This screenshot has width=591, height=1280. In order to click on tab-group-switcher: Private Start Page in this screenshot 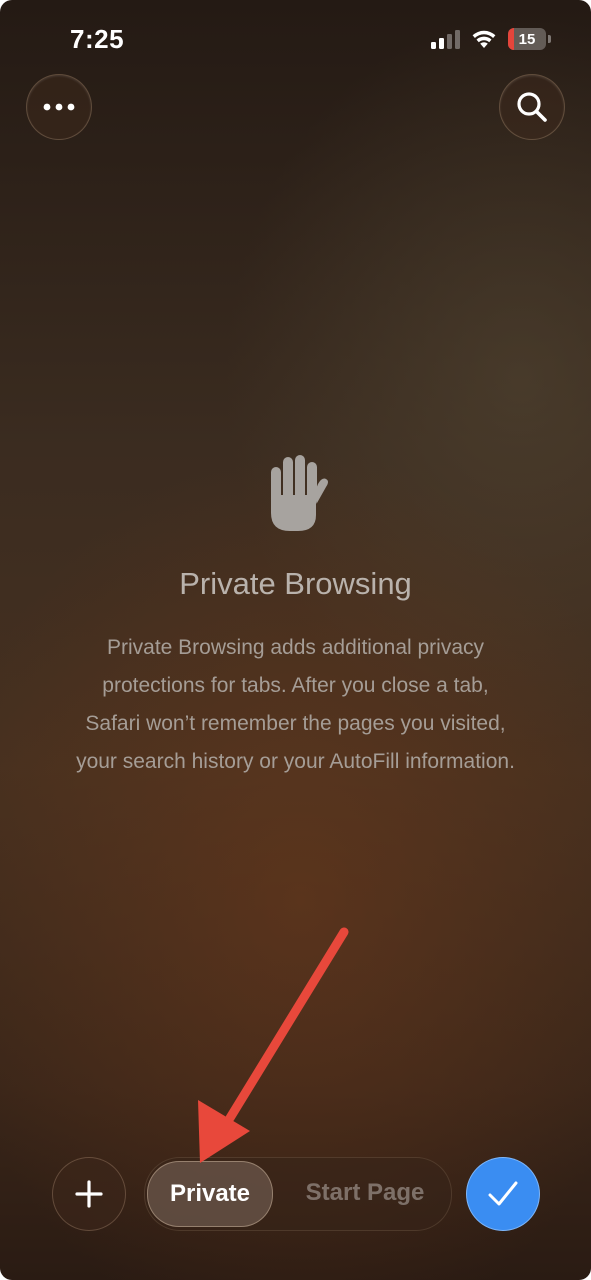, I will do `click(298, 1194)`.